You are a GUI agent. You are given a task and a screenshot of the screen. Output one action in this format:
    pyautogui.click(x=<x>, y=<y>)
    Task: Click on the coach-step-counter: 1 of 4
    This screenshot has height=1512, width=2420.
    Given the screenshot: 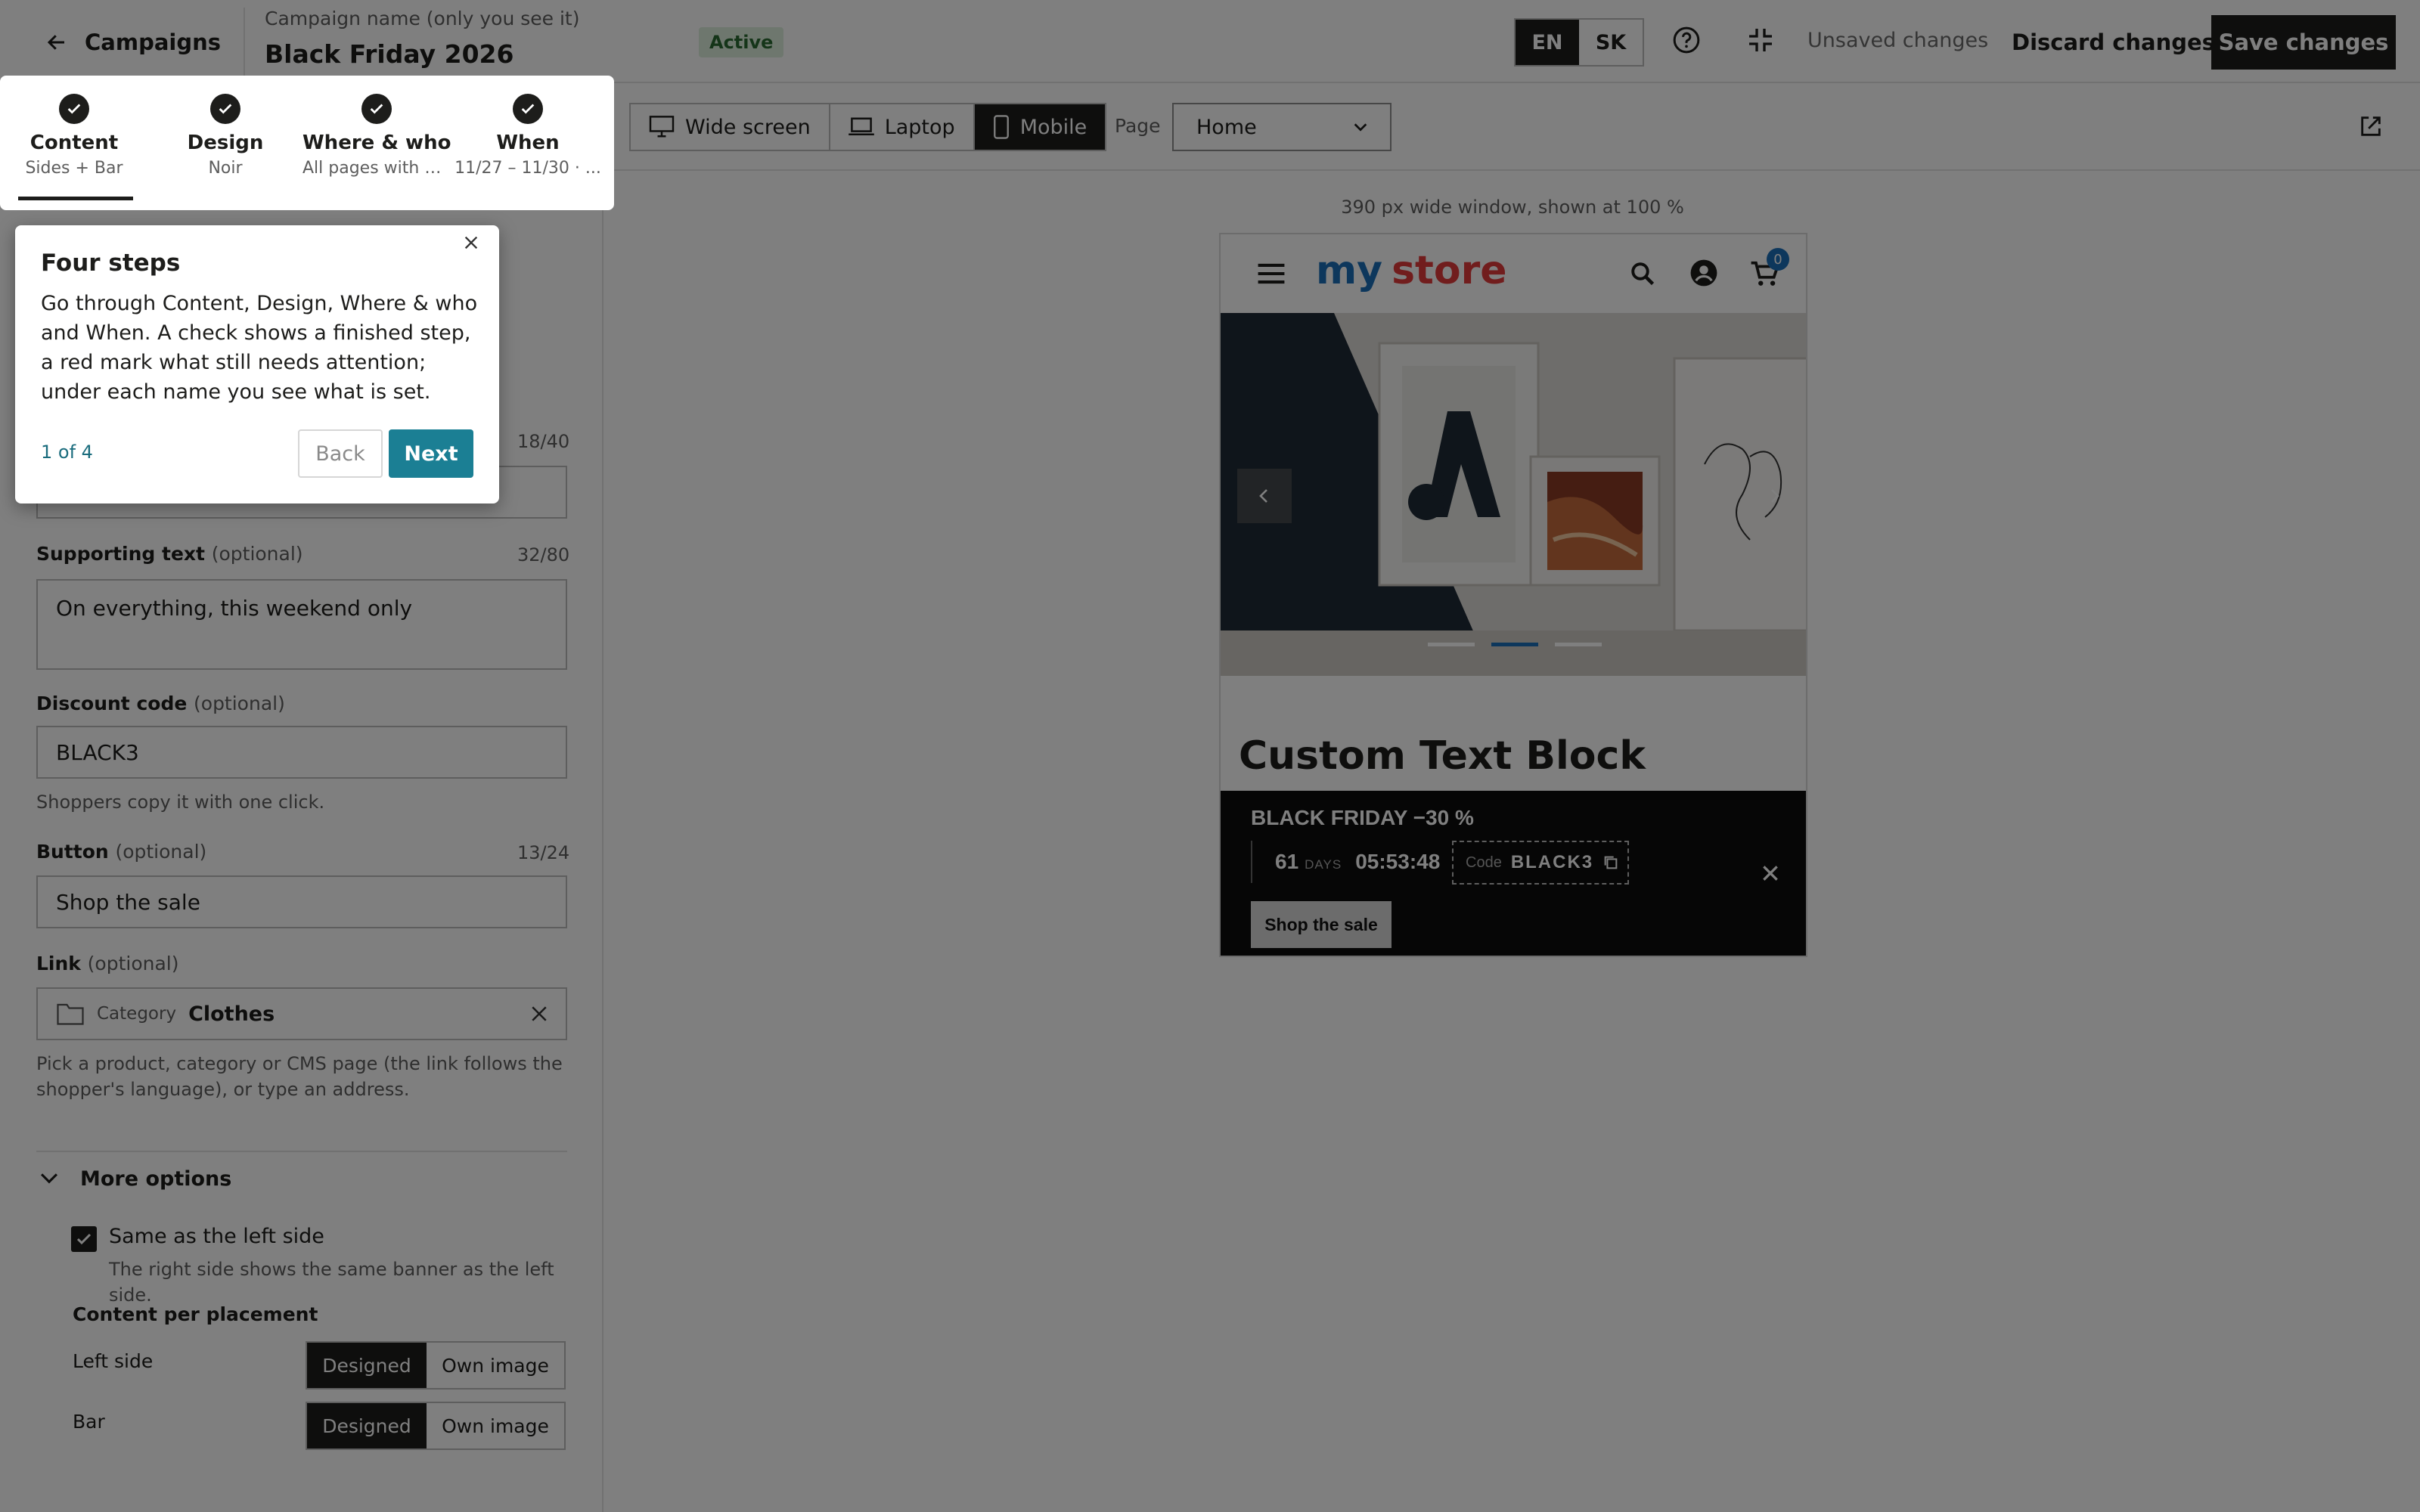 What is the action you would take?
    pyautogui.click(x=67, y=452)
    